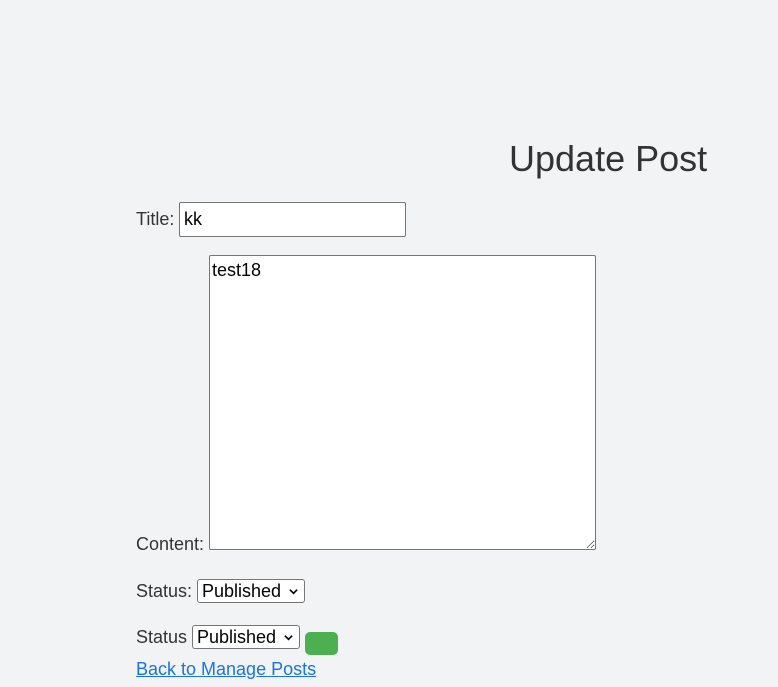 The image size is (778, 687). I want to click on status-label-secondary: Status, so click(162, 637).